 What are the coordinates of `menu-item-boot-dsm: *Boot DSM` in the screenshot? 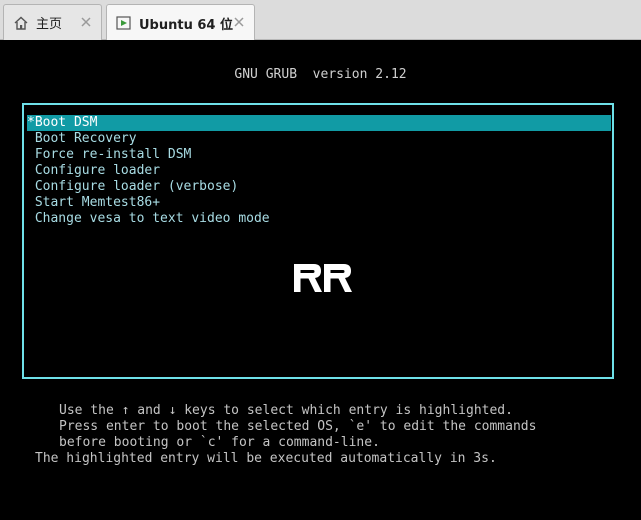 It's located at (319, 123).